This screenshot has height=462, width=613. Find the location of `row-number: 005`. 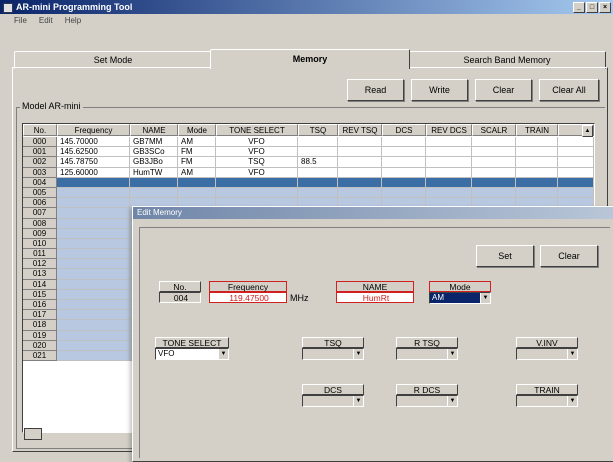

row-number: 005 is located at coordinates (40, 193).